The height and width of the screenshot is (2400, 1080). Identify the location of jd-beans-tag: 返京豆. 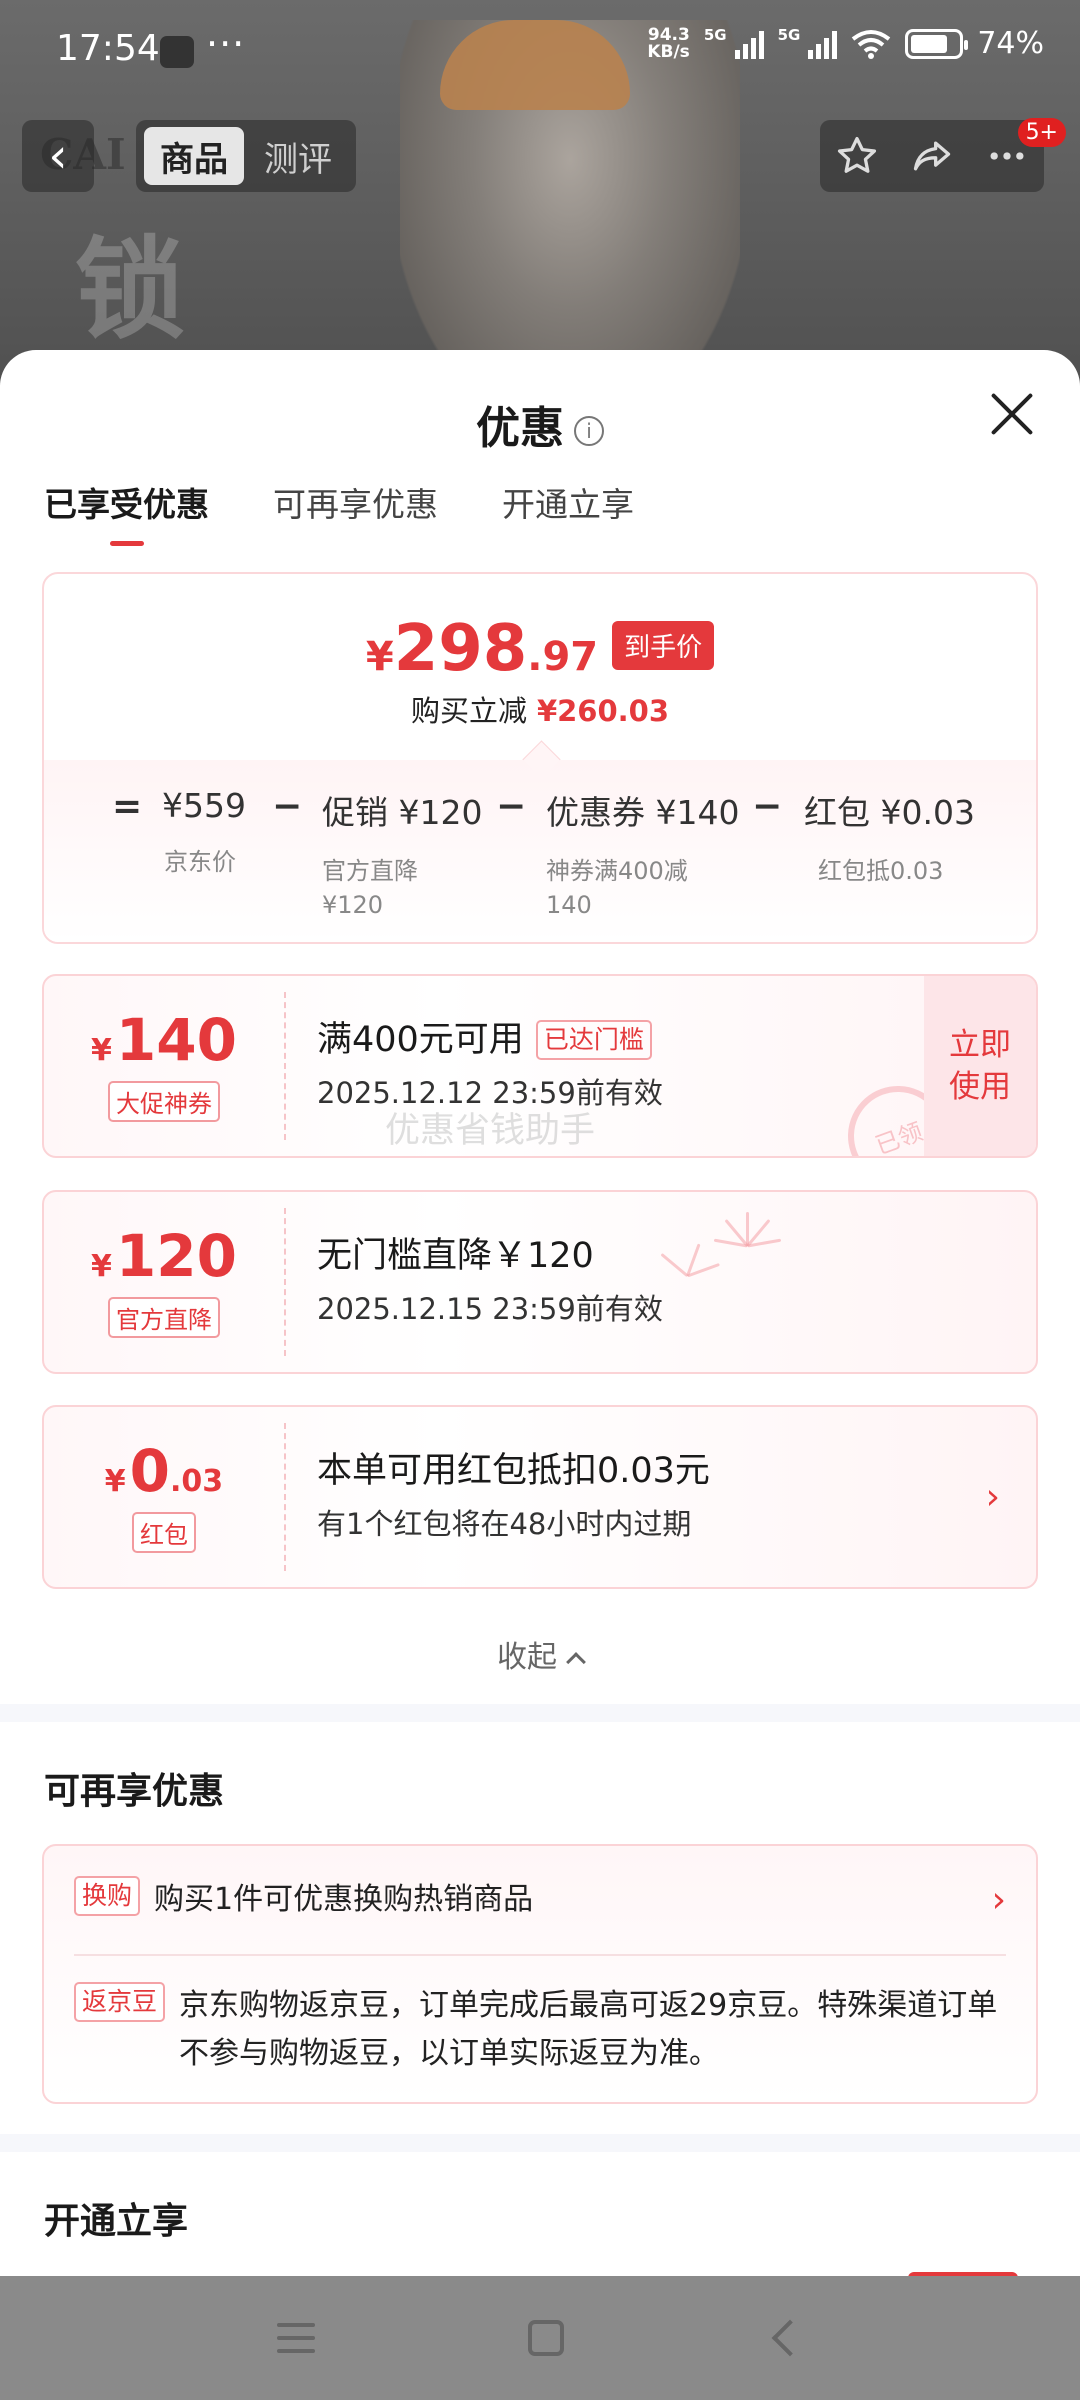
(120, 2002).